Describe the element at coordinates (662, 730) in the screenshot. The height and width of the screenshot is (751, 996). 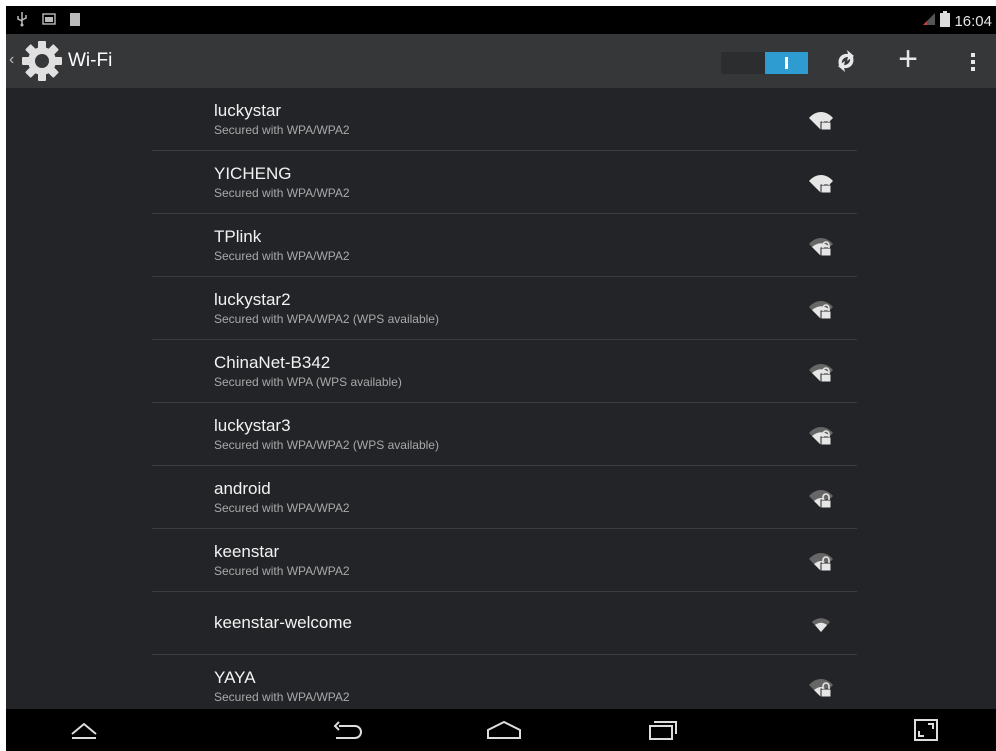
I see `recent-apps-icon` at that location.